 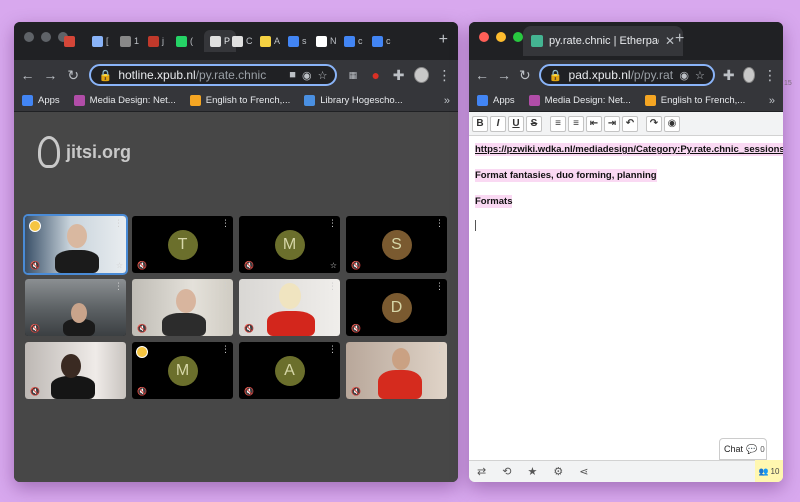 What do you see at coordinates (184, 41) in the screenshot?
I see `browser-tab: (` at bounding box center [184, 41].